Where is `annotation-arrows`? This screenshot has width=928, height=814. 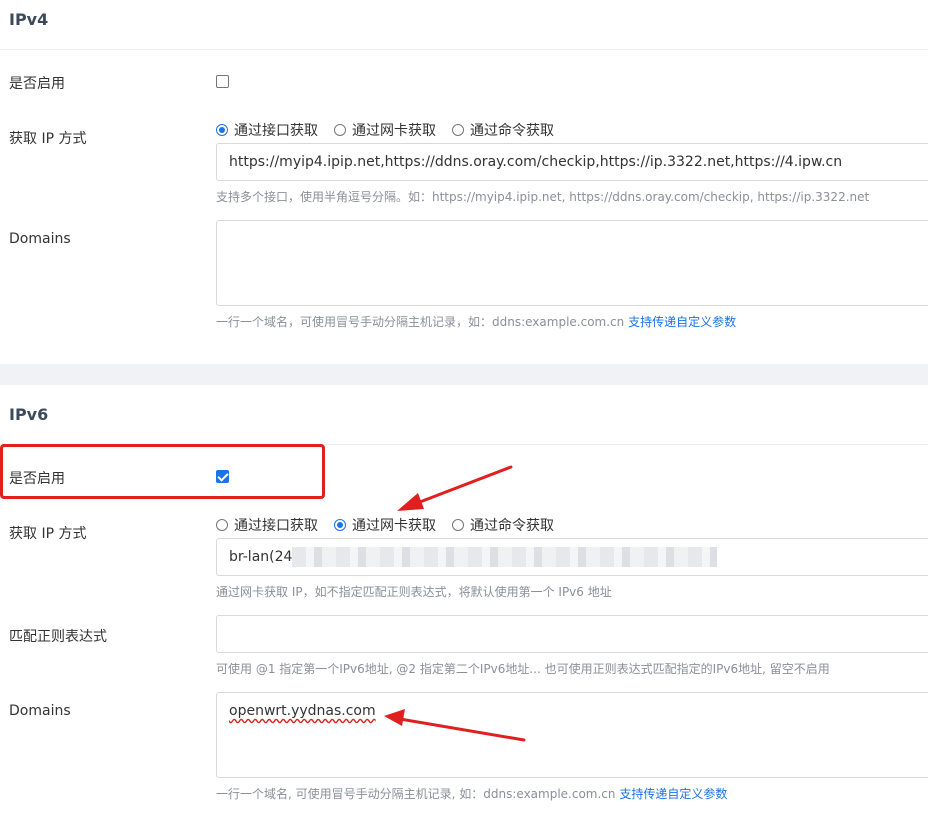
annotation-arrows is located at coordinates (455, 603).